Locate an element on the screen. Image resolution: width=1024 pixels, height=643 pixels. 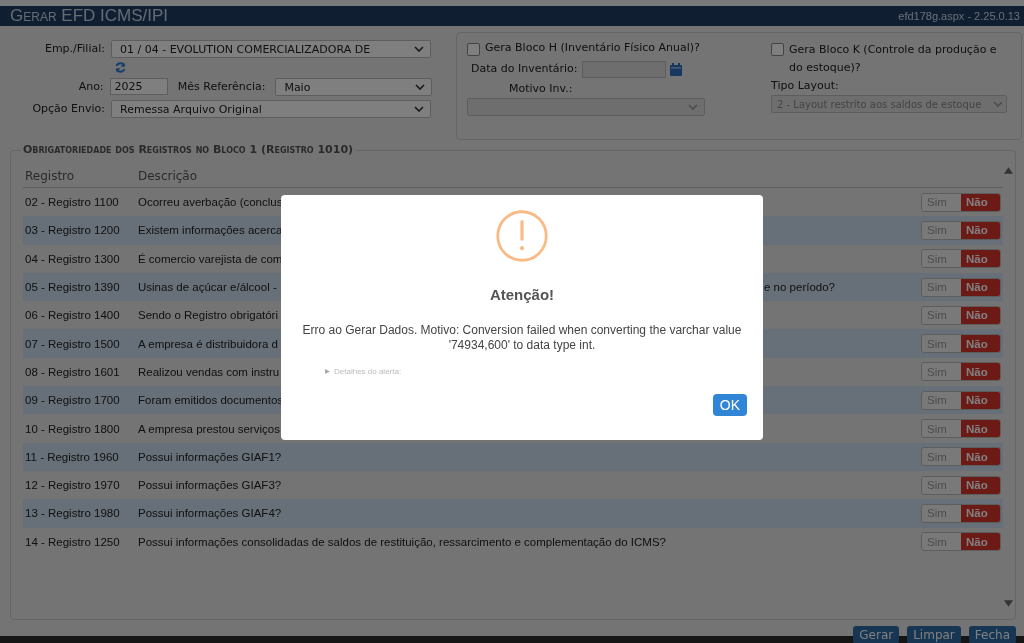
table-cell: Usinas de açúcar e/álcool - is located at coordinates (207, 287).